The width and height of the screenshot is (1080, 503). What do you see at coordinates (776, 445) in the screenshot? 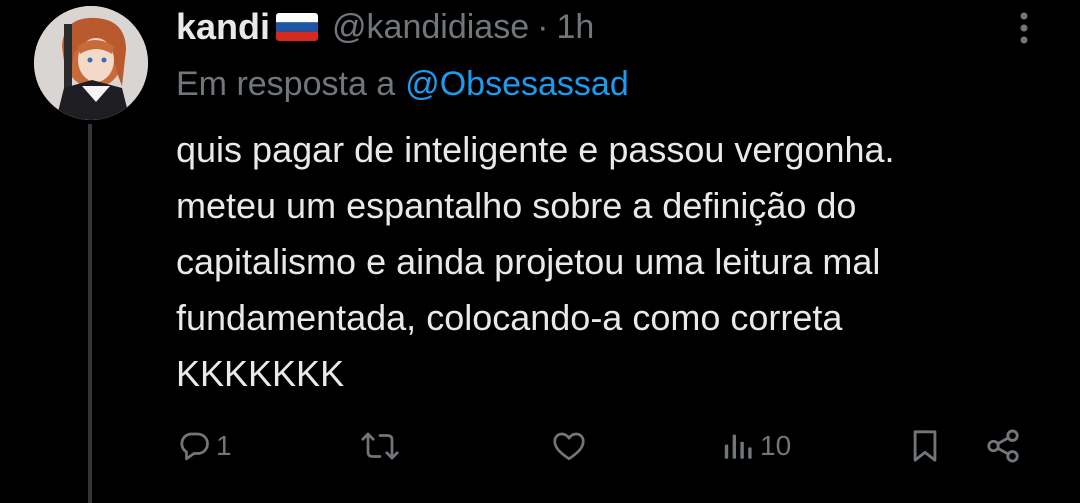
I see `views-count: 10` at bounding box center [776, 445].